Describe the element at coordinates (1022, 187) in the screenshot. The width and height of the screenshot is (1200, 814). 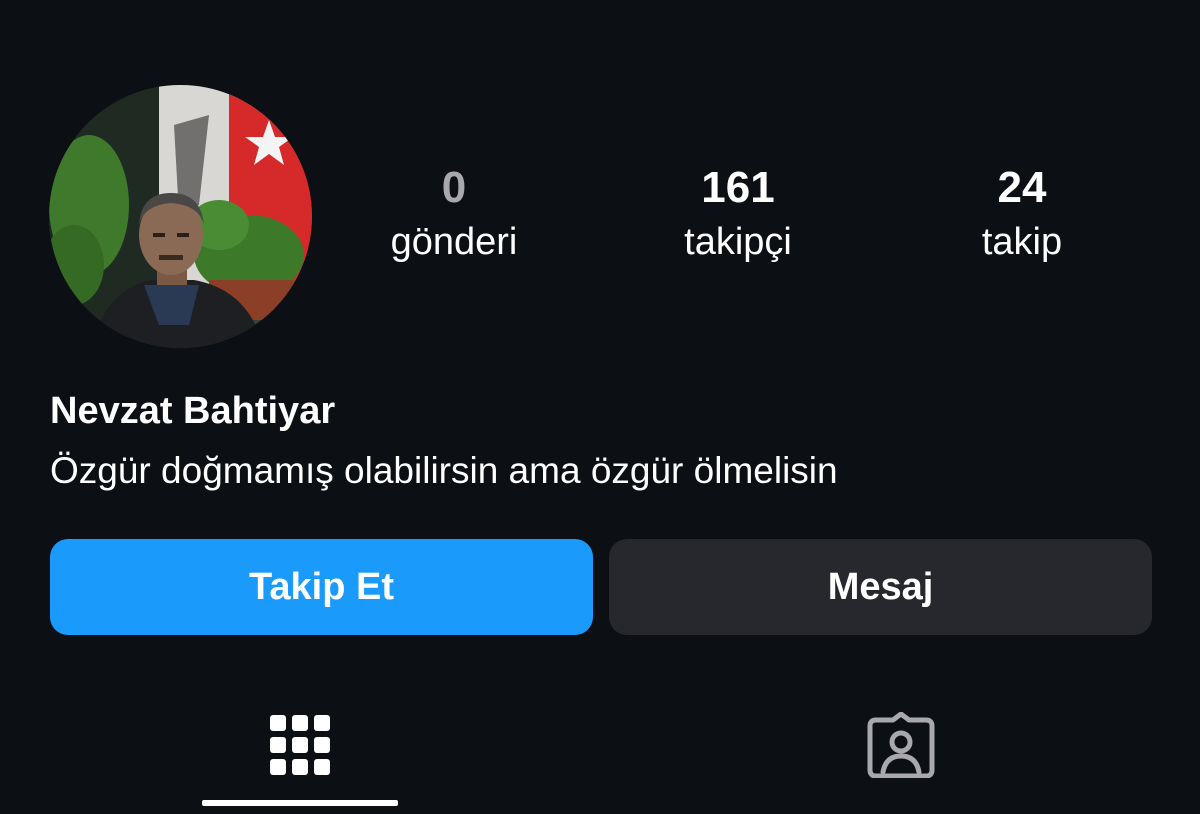
I see `following-count: 24` at that location.